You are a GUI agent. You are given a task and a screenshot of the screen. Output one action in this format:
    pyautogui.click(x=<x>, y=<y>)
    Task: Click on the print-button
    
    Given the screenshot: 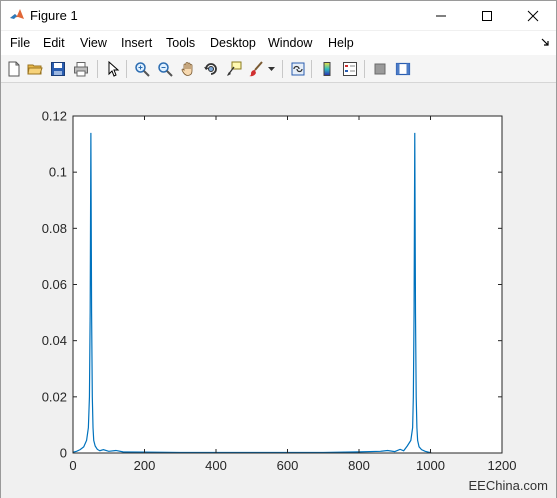 What is the action you would take?
    pyautogui.click(x=81, y=69)
    